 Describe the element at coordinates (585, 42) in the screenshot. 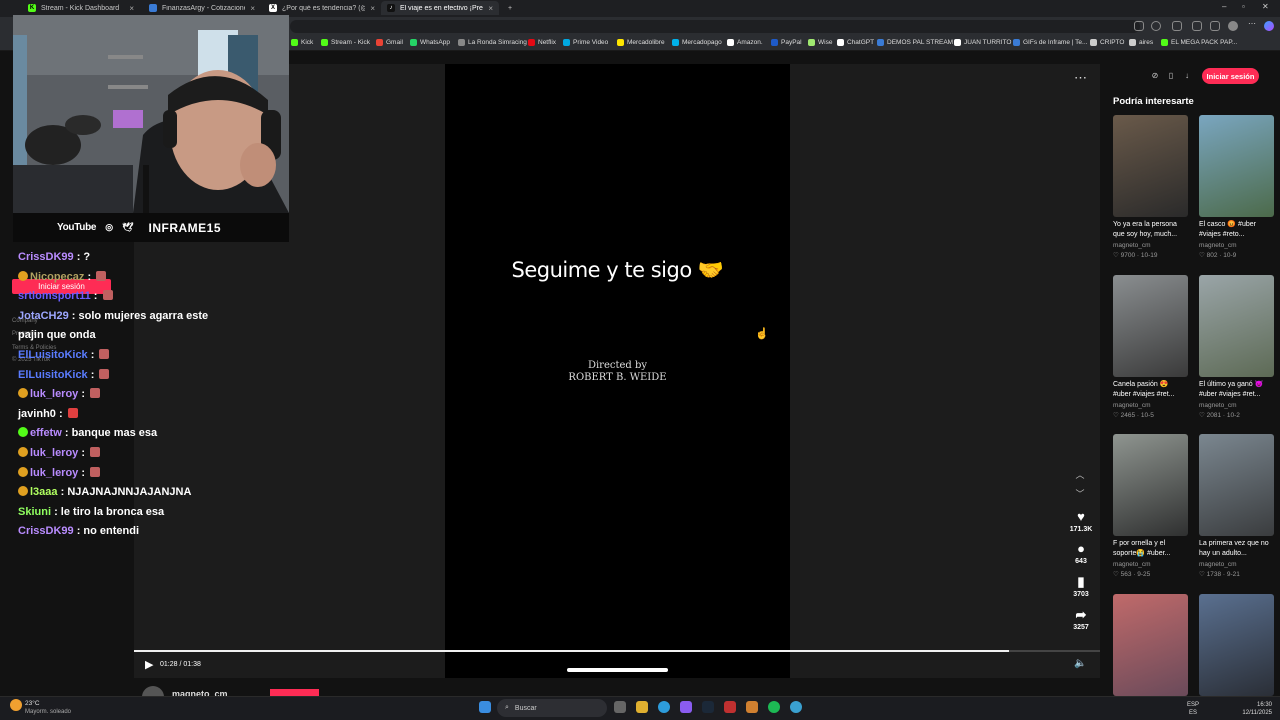

I see `bookmark-item: Prime Video` at that location.